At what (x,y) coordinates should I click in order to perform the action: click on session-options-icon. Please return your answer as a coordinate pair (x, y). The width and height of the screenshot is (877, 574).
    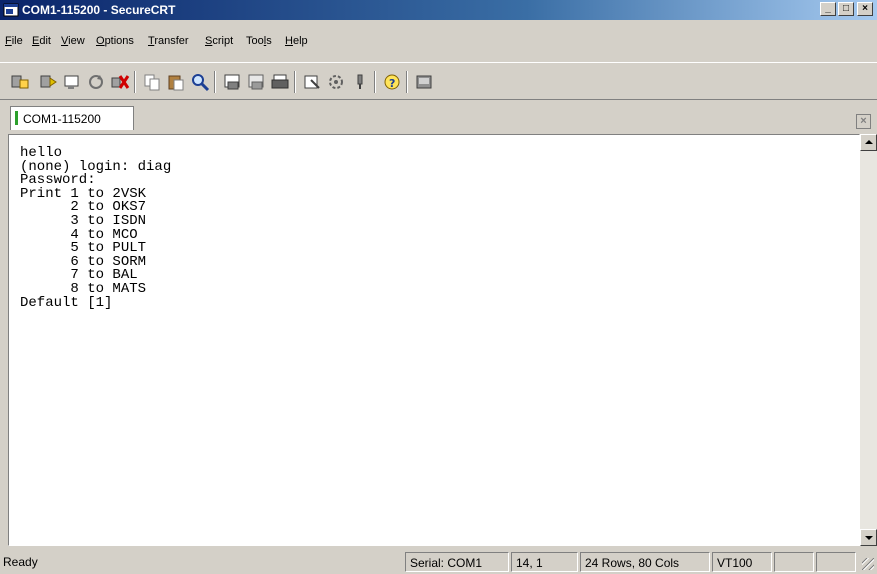
    Looking at the image, I should click on (312, 82).